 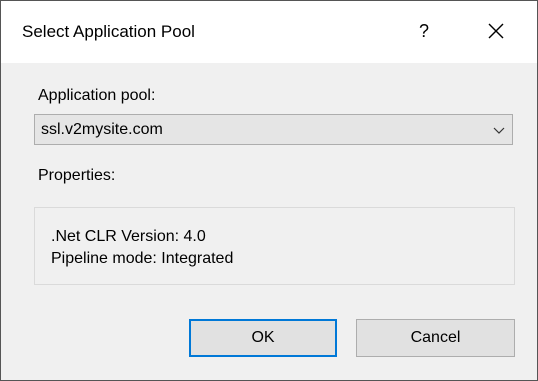 I want to click on help-button: ?, so click(x=424, y=31).